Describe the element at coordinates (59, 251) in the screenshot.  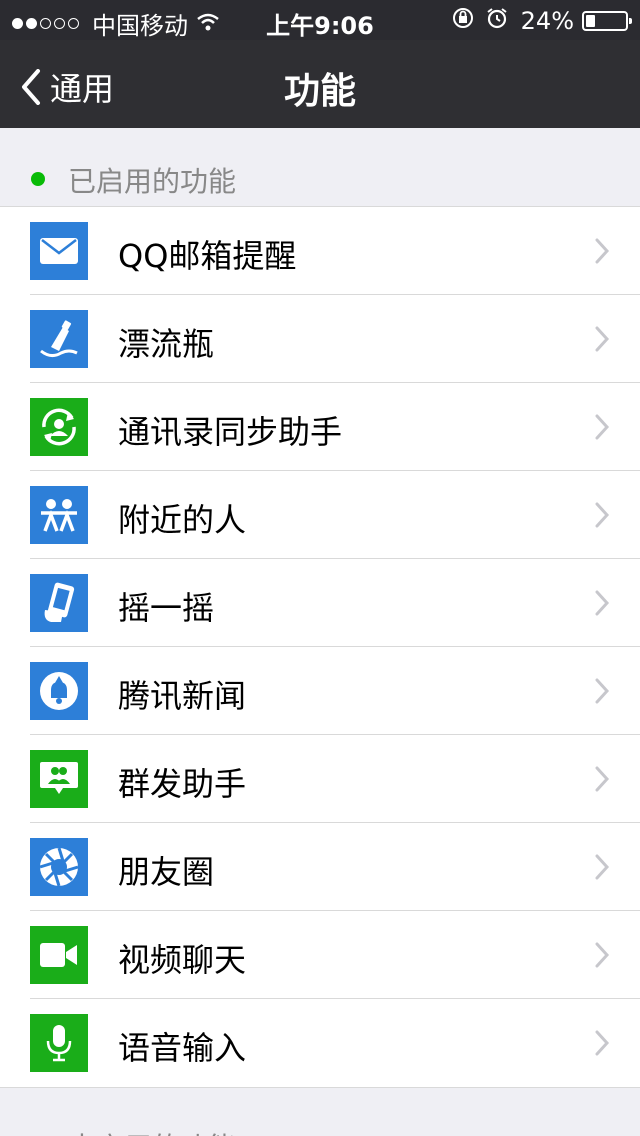
I see `mail-icon` at that location.